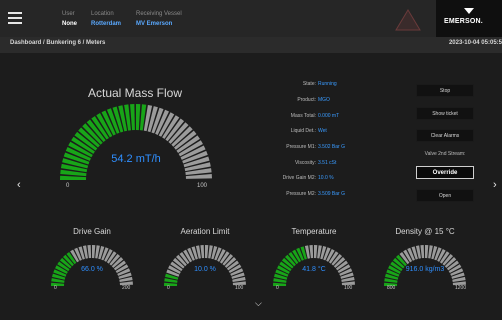 Image resolution: width=502 pixels, height=320 pixels. What do you see at coordinates (301, 147) in the screenshot?
I see `info-key: Pressure M1:` at bounding box center [301, 147].